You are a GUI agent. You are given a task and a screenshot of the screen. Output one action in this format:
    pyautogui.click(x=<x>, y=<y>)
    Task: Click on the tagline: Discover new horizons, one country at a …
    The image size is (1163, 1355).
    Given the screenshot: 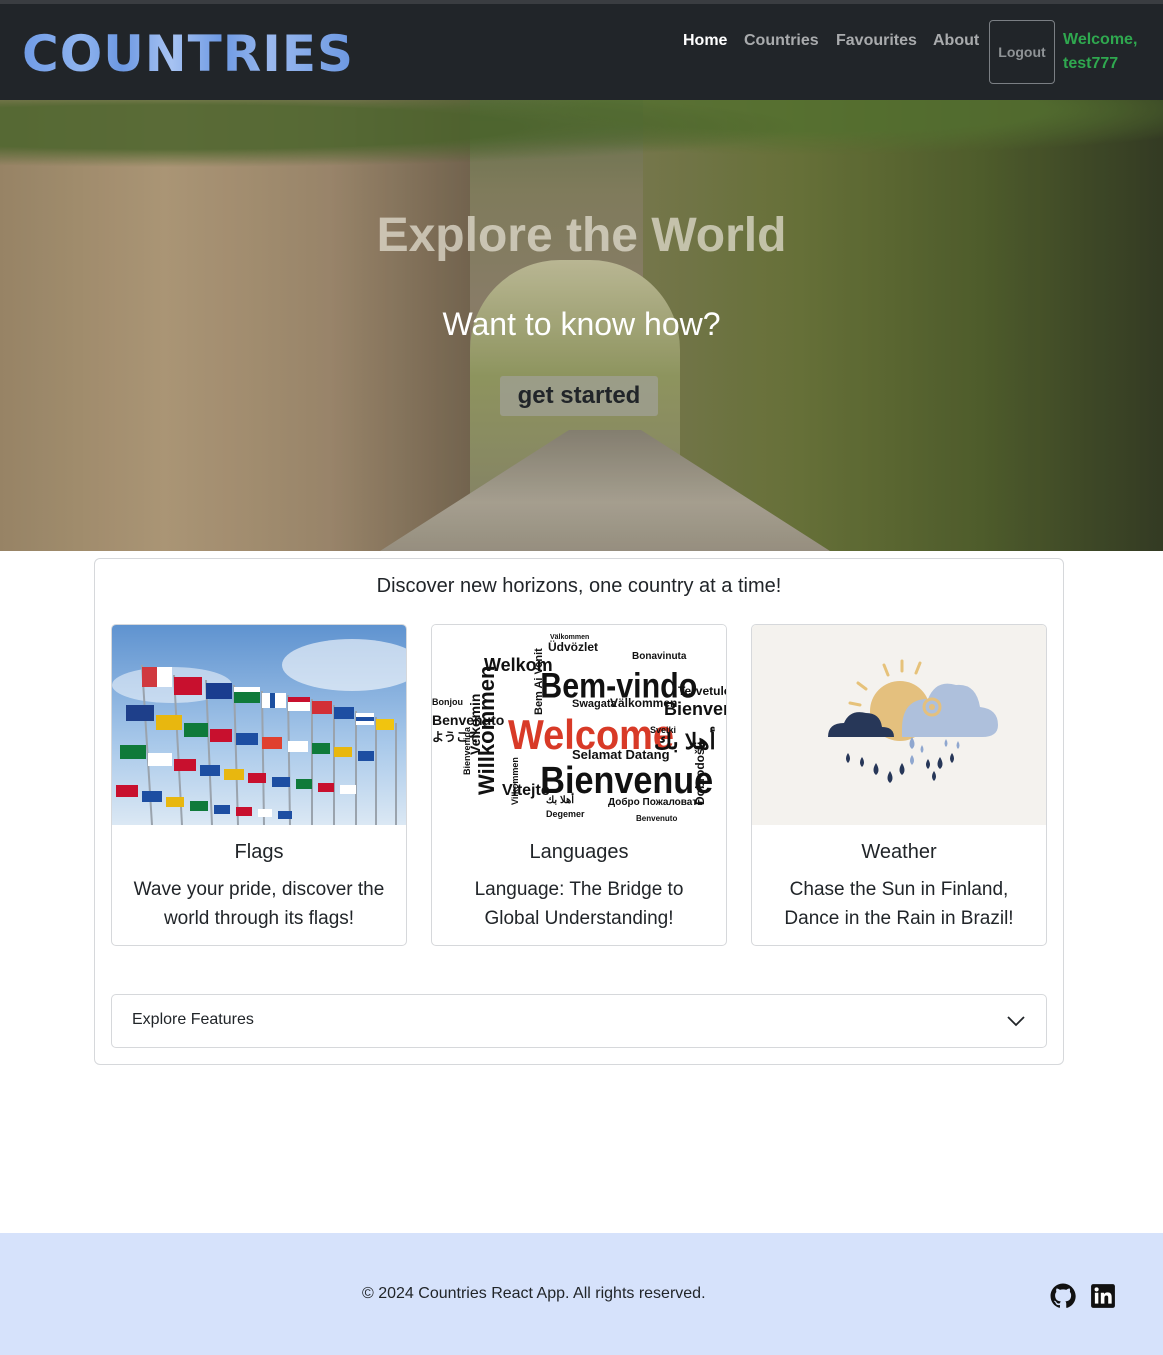 What is the action you would take?
    pyautogui.click(x=579, y=586)
    